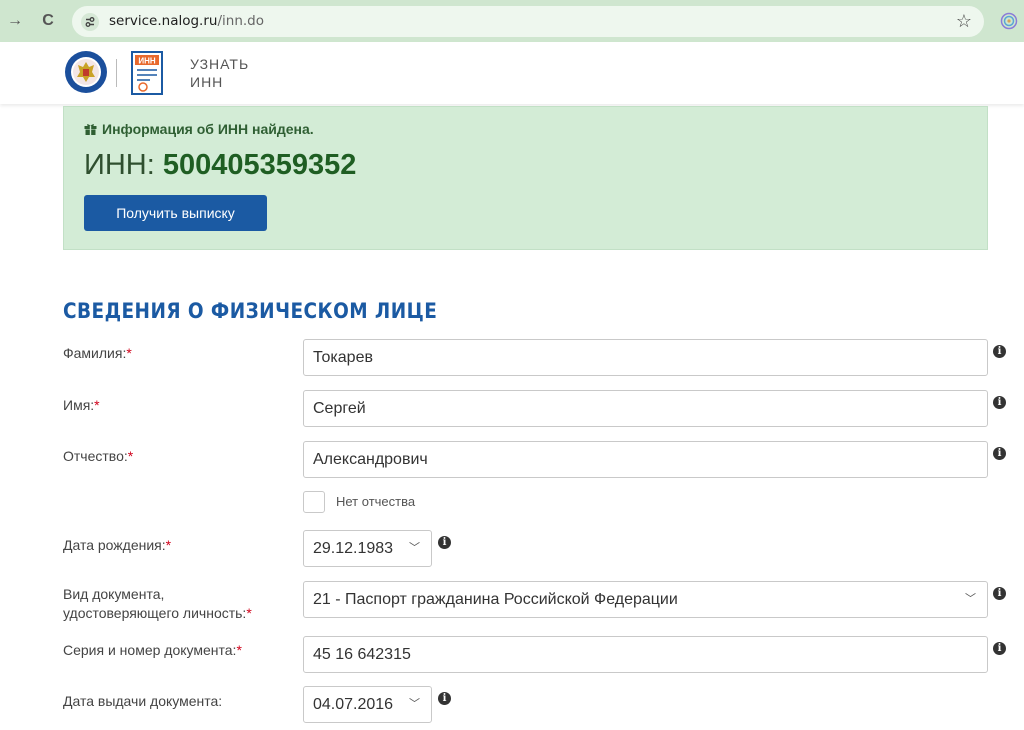 This screenshot has width=1024, height=730. I want to click on inn-display: ИНН: 500405359352, so click(220, 165).